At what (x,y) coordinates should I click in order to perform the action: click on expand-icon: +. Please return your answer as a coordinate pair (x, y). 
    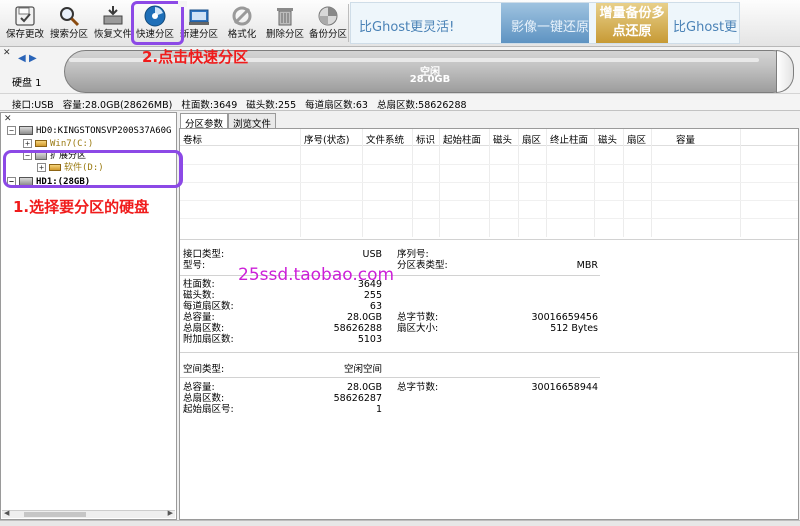
    Looking at the image, I should click on (27, 143).